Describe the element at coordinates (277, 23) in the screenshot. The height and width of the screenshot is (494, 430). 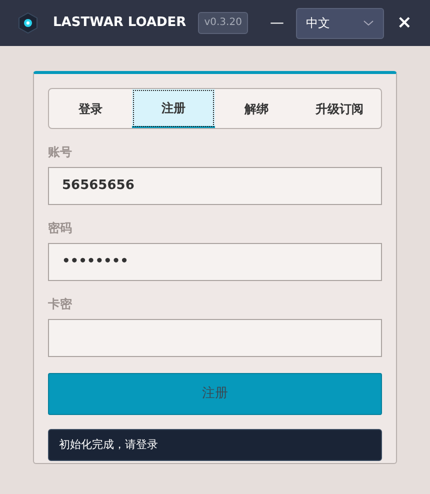
I see `minimize-button: —` at that location.